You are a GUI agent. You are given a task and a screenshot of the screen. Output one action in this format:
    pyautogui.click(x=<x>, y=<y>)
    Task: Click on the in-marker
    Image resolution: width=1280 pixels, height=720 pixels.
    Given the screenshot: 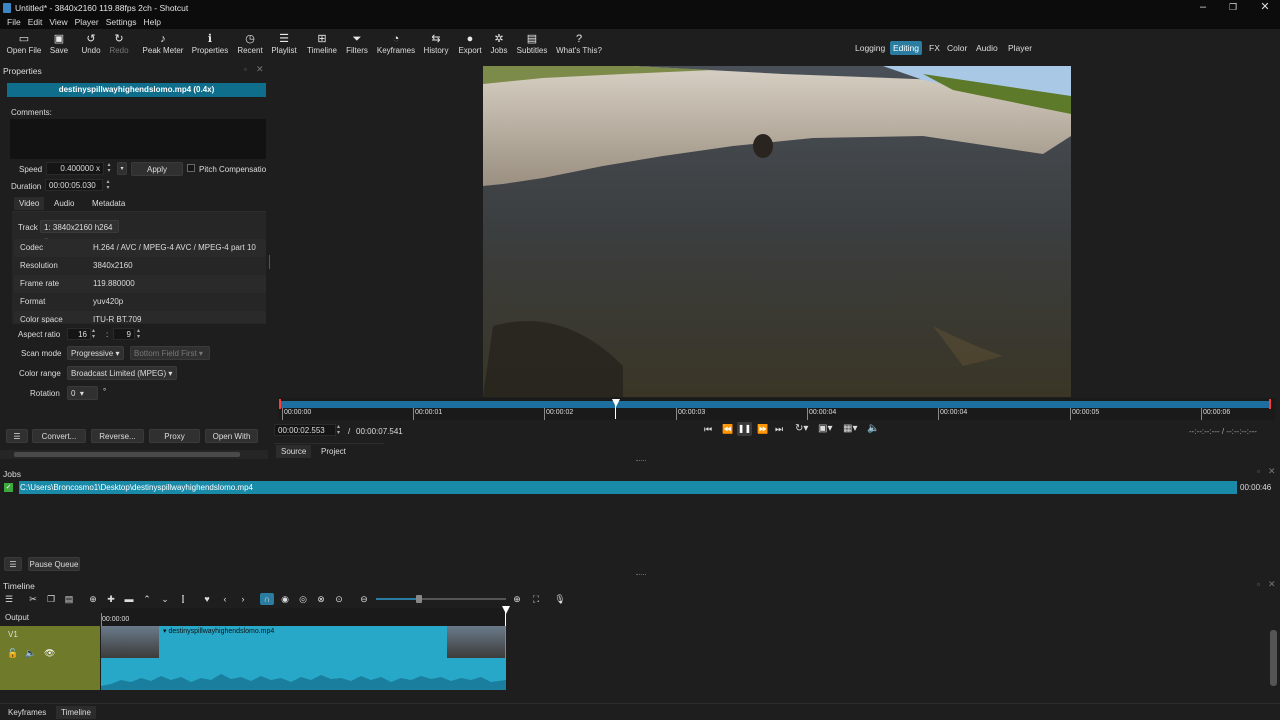 What is the action you would take?
    pyautogui.click(x=280, y=404)
    